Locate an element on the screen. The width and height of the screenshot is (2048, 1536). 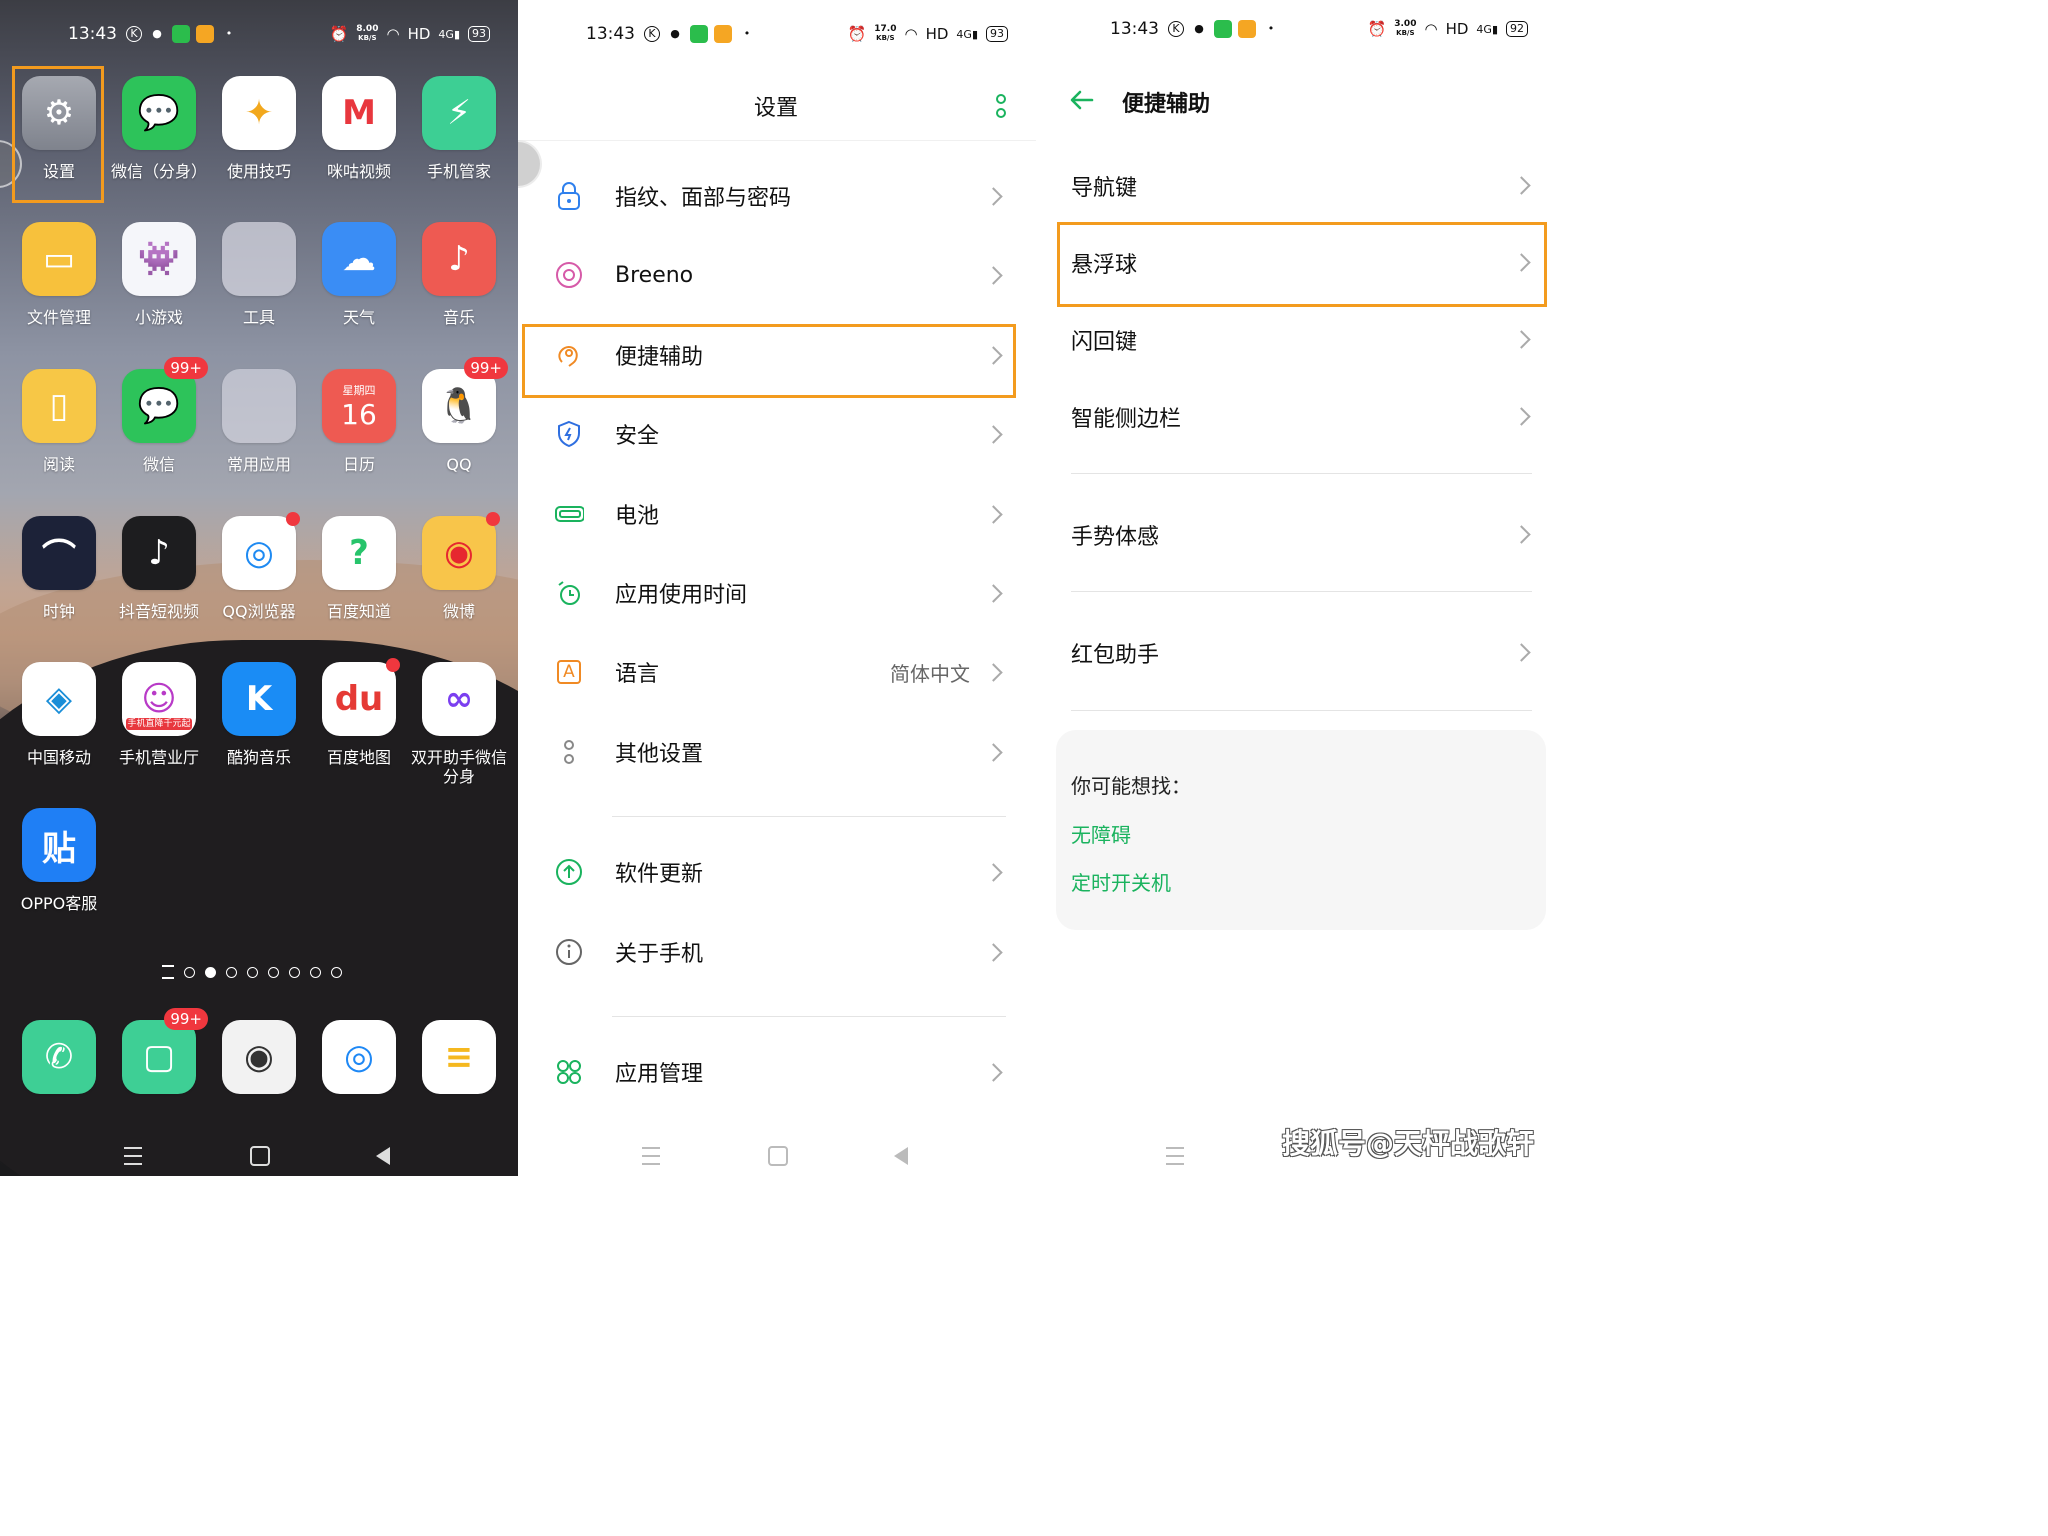
app-book: ▯ 阅读 is located at coordinates (59, 421).